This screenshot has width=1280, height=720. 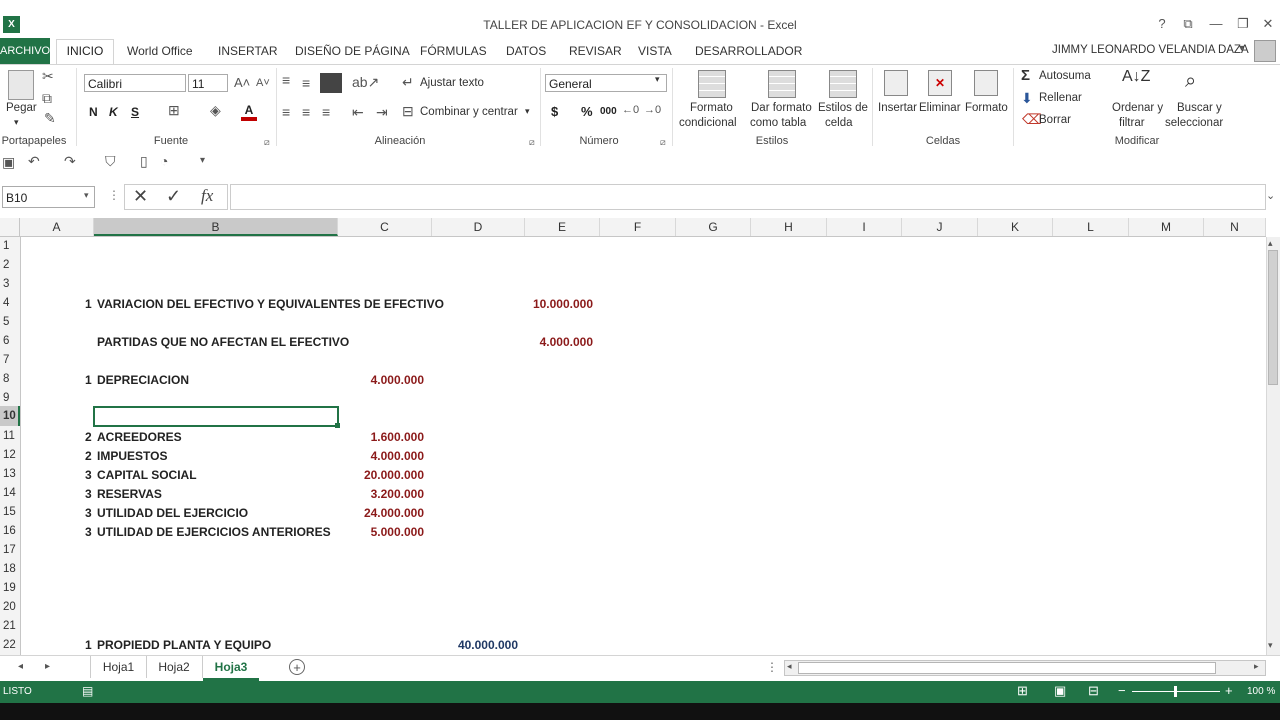 What do you see at coordinates (326, 112) in the screenshot?
I see `align-right-icon: ≡` at bounding box center [326, 112].